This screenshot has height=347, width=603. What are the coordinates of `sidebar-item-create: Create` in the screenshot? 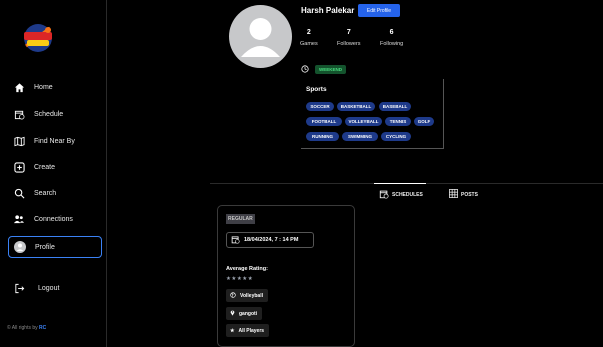 It's located at (55, 167).